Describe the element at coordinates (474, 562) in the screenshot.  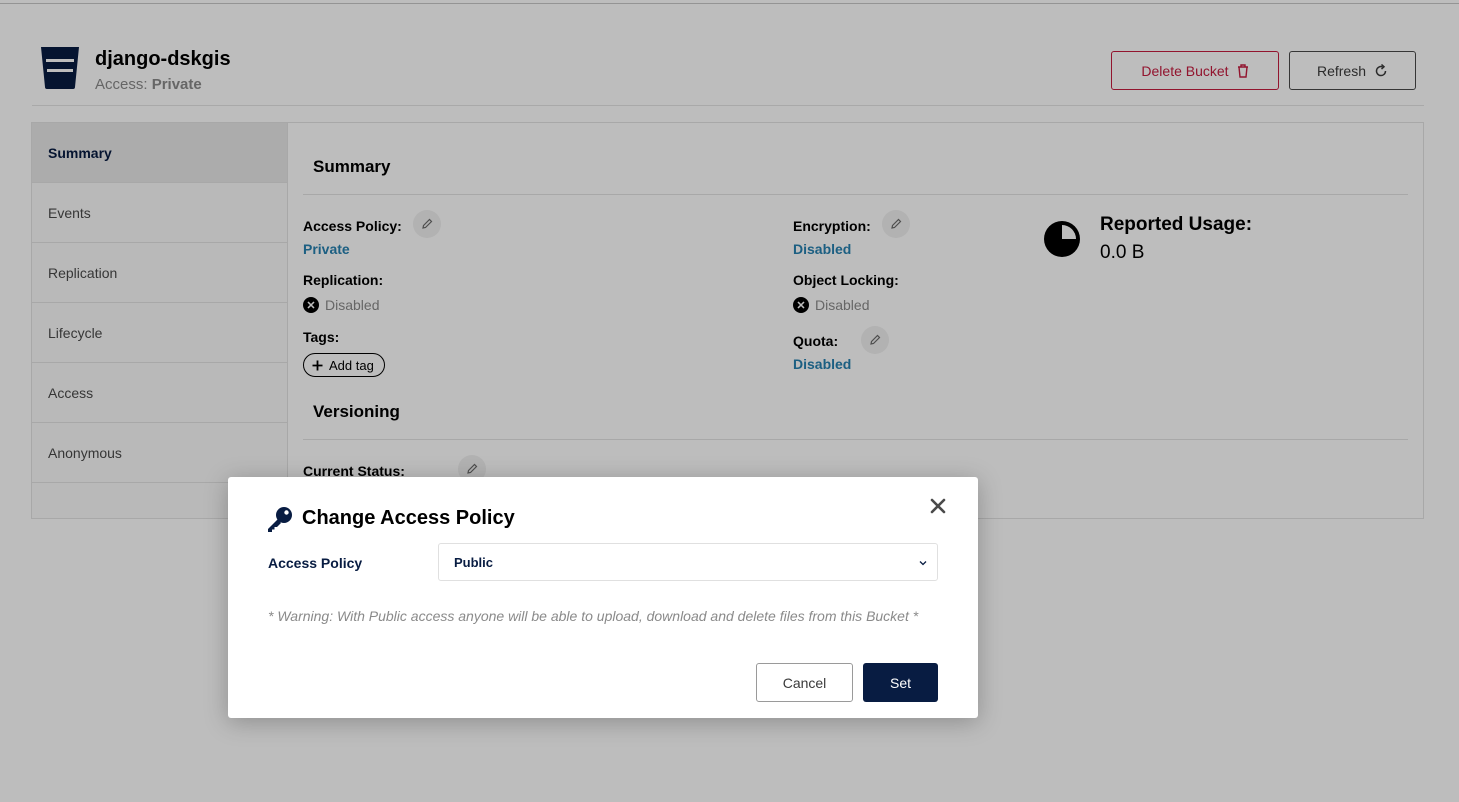
I see `access-policy-selected-value: Public` at that location.